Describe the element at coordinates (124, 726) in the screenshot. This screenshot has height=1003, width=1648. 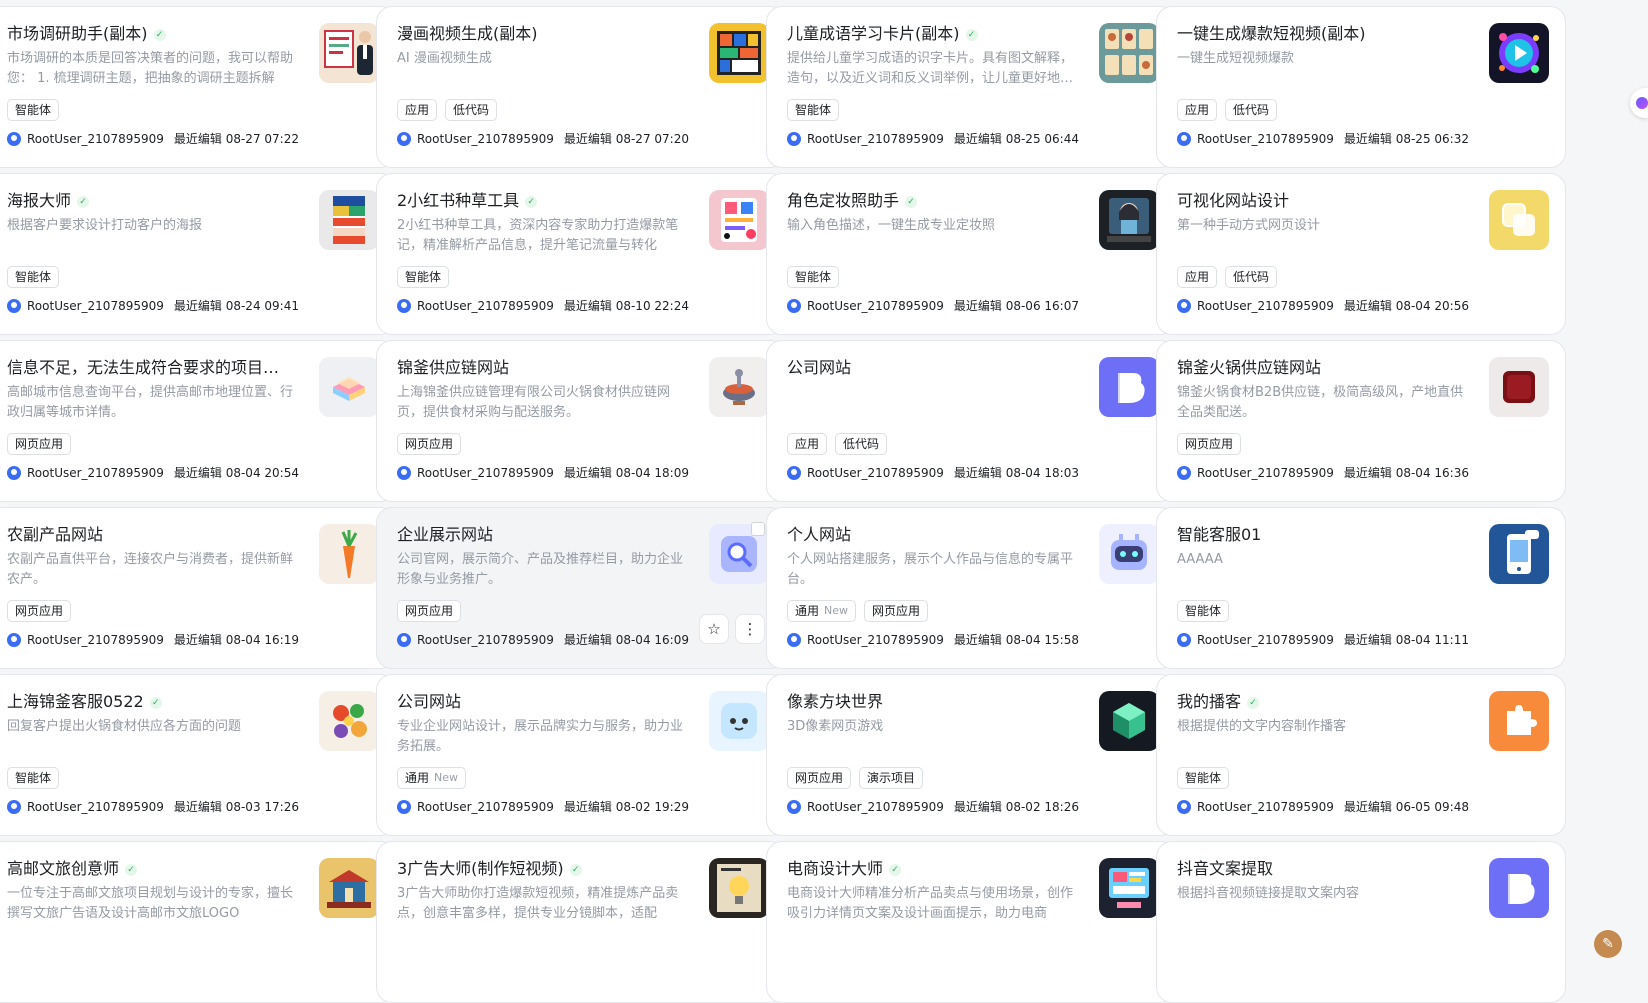
I see `card-description: 回复客户提出火锅食材供应各方面的问题` at that location.